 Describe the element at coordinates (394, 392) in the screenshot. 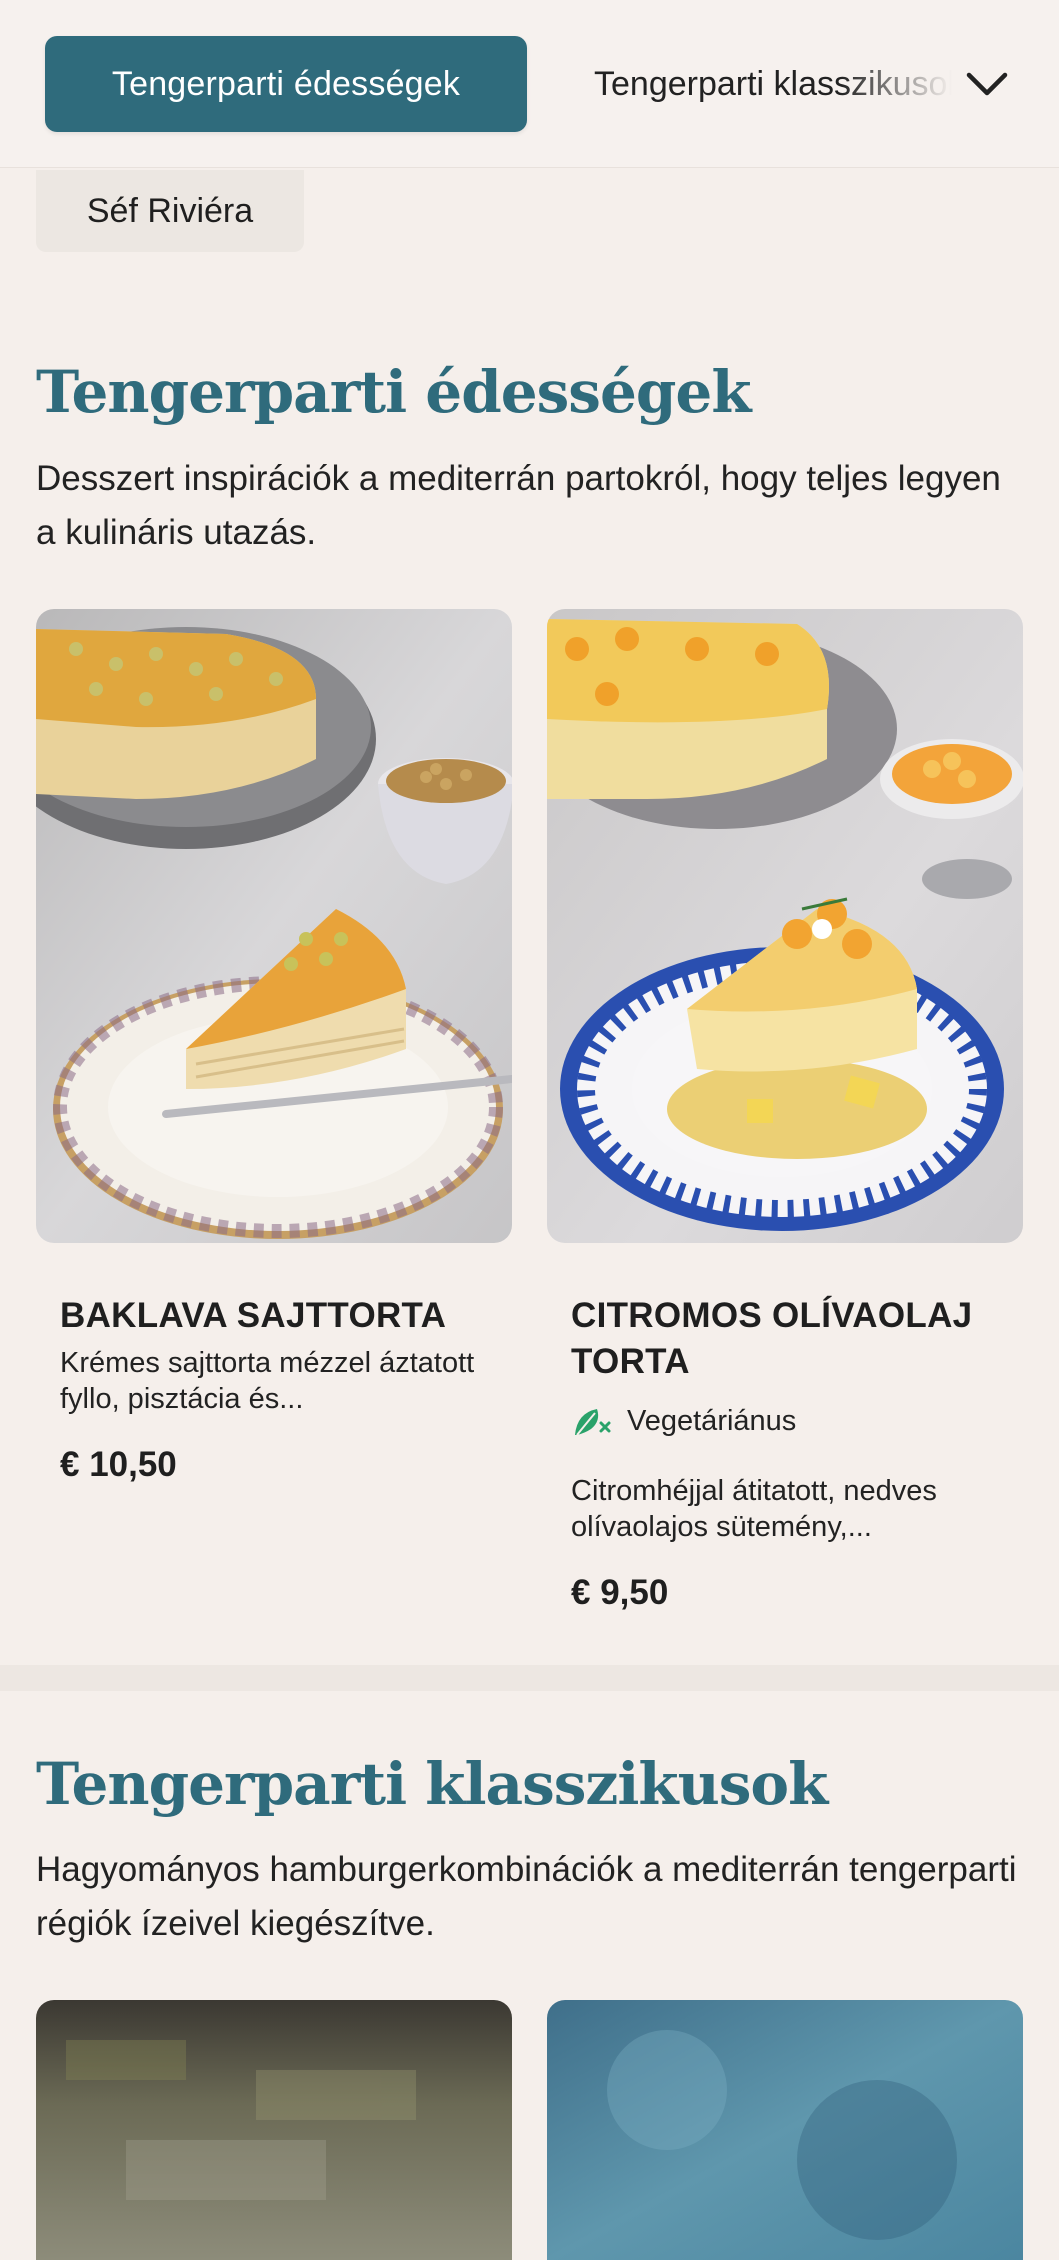

I see `section-title-desserts: Tengerparti édességek` at that location.